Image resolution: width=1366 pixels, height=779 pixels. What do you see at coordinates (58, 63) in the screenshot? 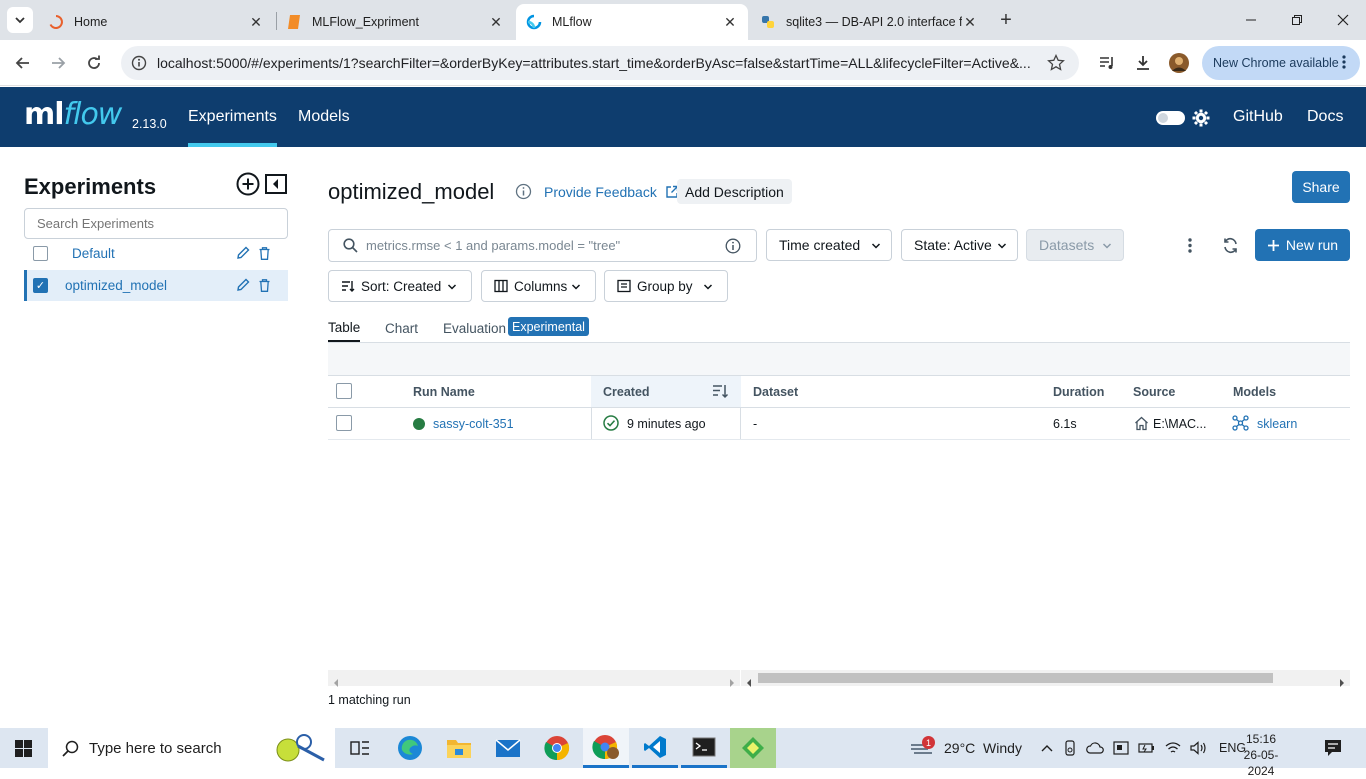
I see `forward-button` at bounding box center [58, 63].